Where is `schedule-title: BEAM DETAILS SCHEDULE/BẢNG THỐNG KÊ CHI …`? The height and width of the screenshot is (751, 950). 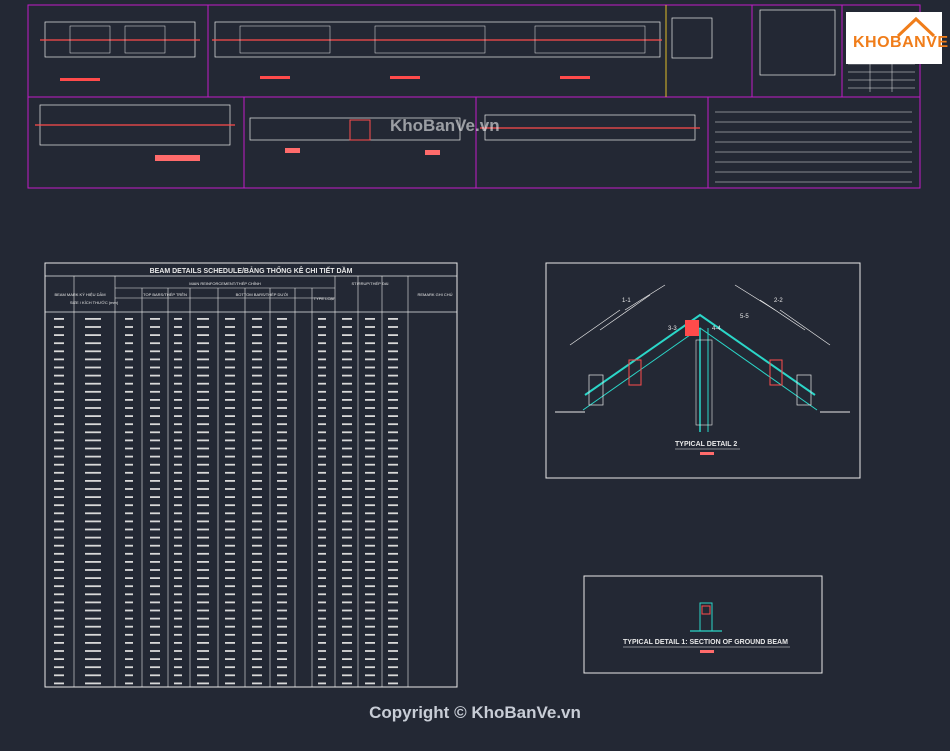 schedule-title: BEAM DETAILS SCHEDULE/BẢNG THỐNG KÊ CHI … is located at coordinates (251, 270).